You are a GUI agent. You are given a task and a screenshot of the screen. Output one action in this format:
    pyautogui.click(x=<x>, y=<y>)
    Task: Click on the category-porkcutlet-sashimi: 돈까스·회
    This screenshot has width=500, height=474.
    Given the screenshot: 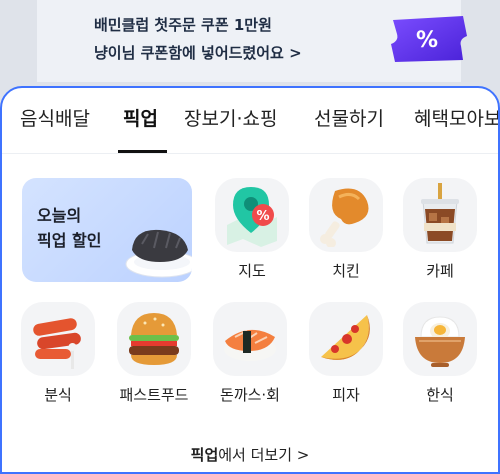 What is the action you would take?
    pyautogui.click(x=250, y=356)
    